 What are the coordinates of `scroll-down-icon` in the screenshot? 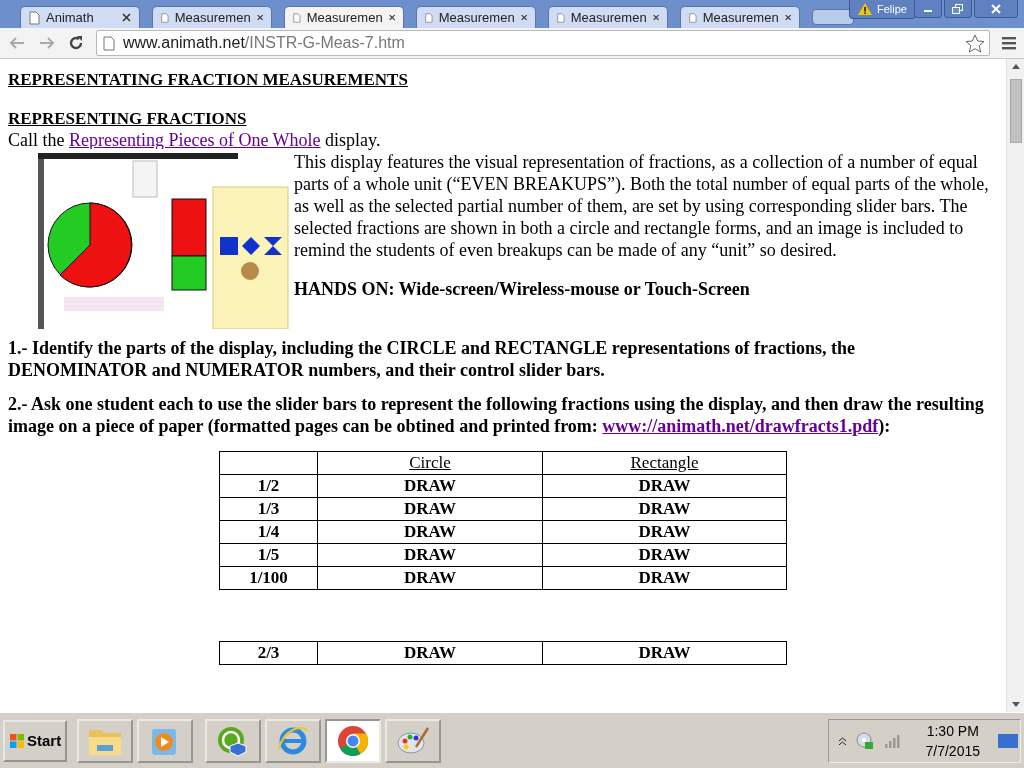 It's located at (1015, 704).